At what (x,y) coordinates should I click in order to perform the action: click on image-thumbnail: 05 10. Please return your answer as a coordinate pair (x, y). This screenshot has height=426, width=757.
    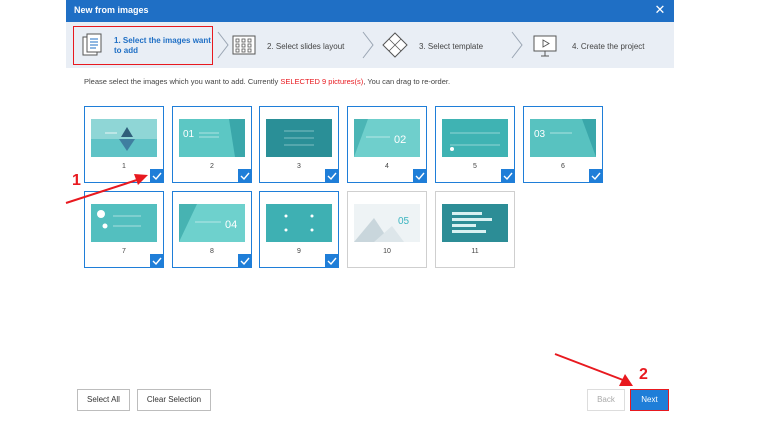
    Looking at the image, I should click on (387, 229).